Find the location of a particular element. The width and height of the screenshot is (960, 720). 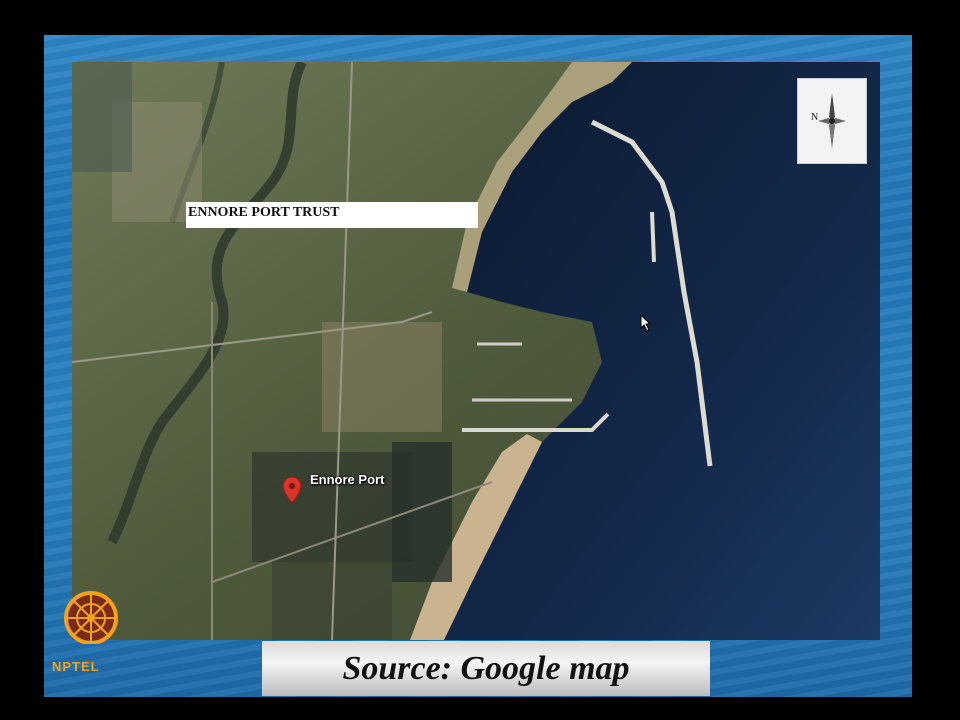

nptel-brand-text: NPTEL is located at coordinates (76, 666).